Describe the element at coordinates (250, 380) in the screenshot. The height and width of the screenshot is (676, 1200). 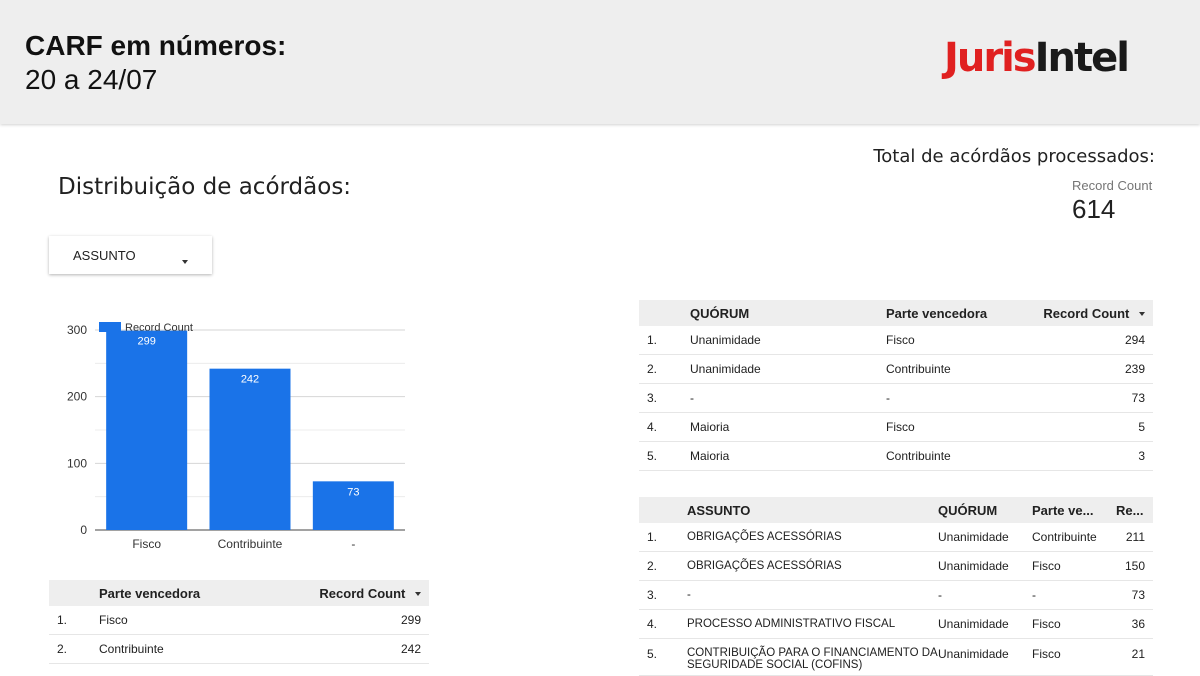
I see `bar-data-label: 242` at that location.